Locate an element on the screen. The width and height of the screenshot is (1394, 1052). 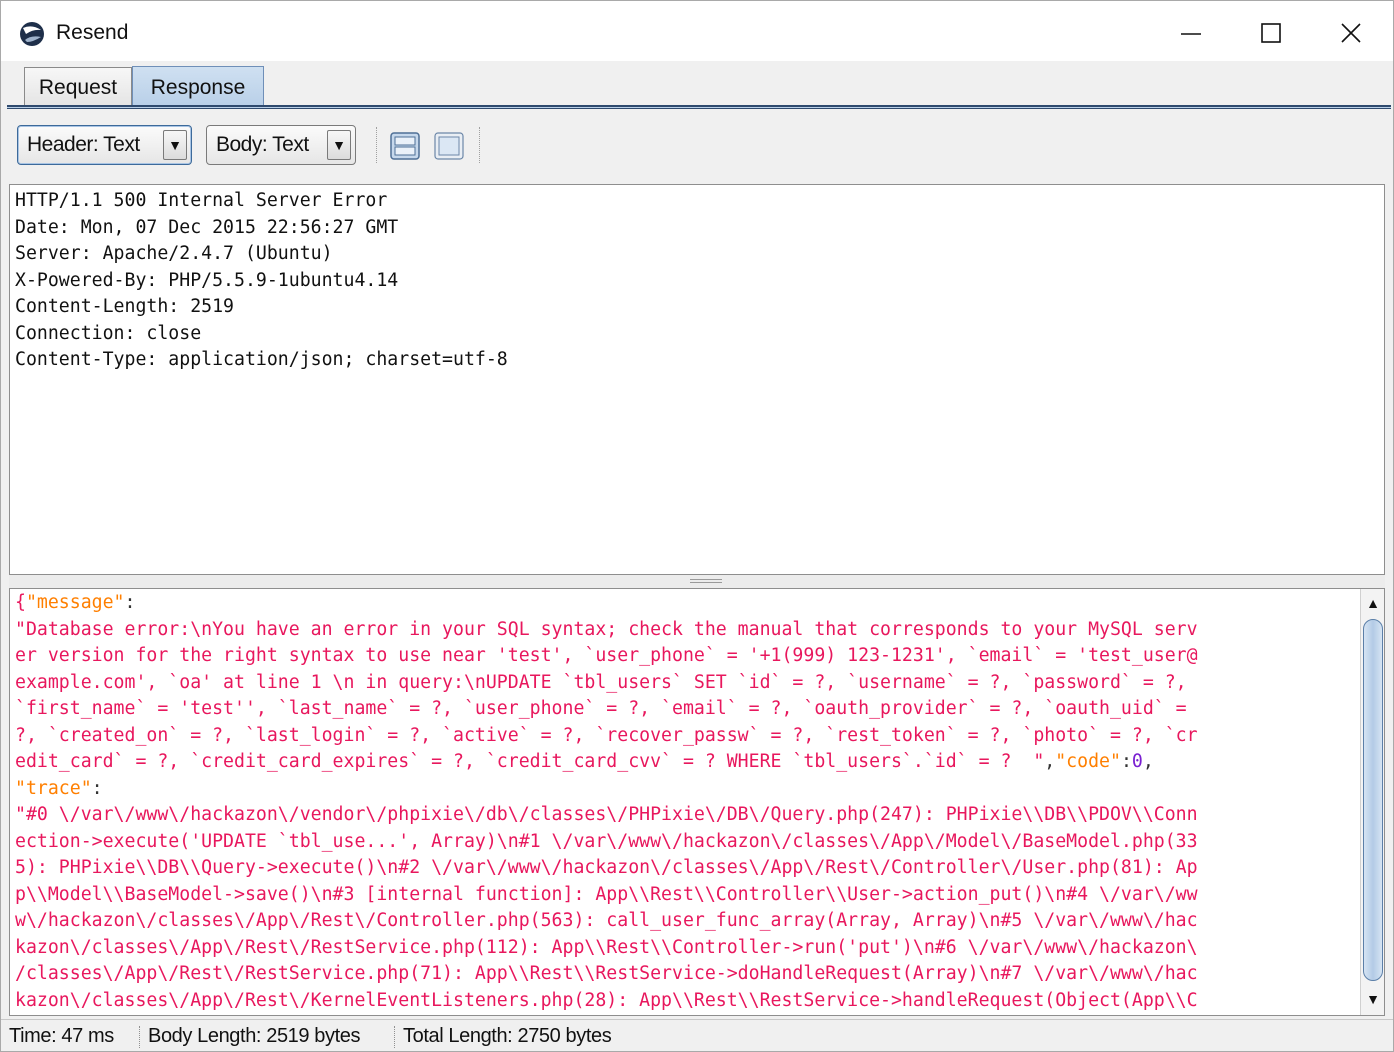
close-button is located at coordinates (1351, 33).